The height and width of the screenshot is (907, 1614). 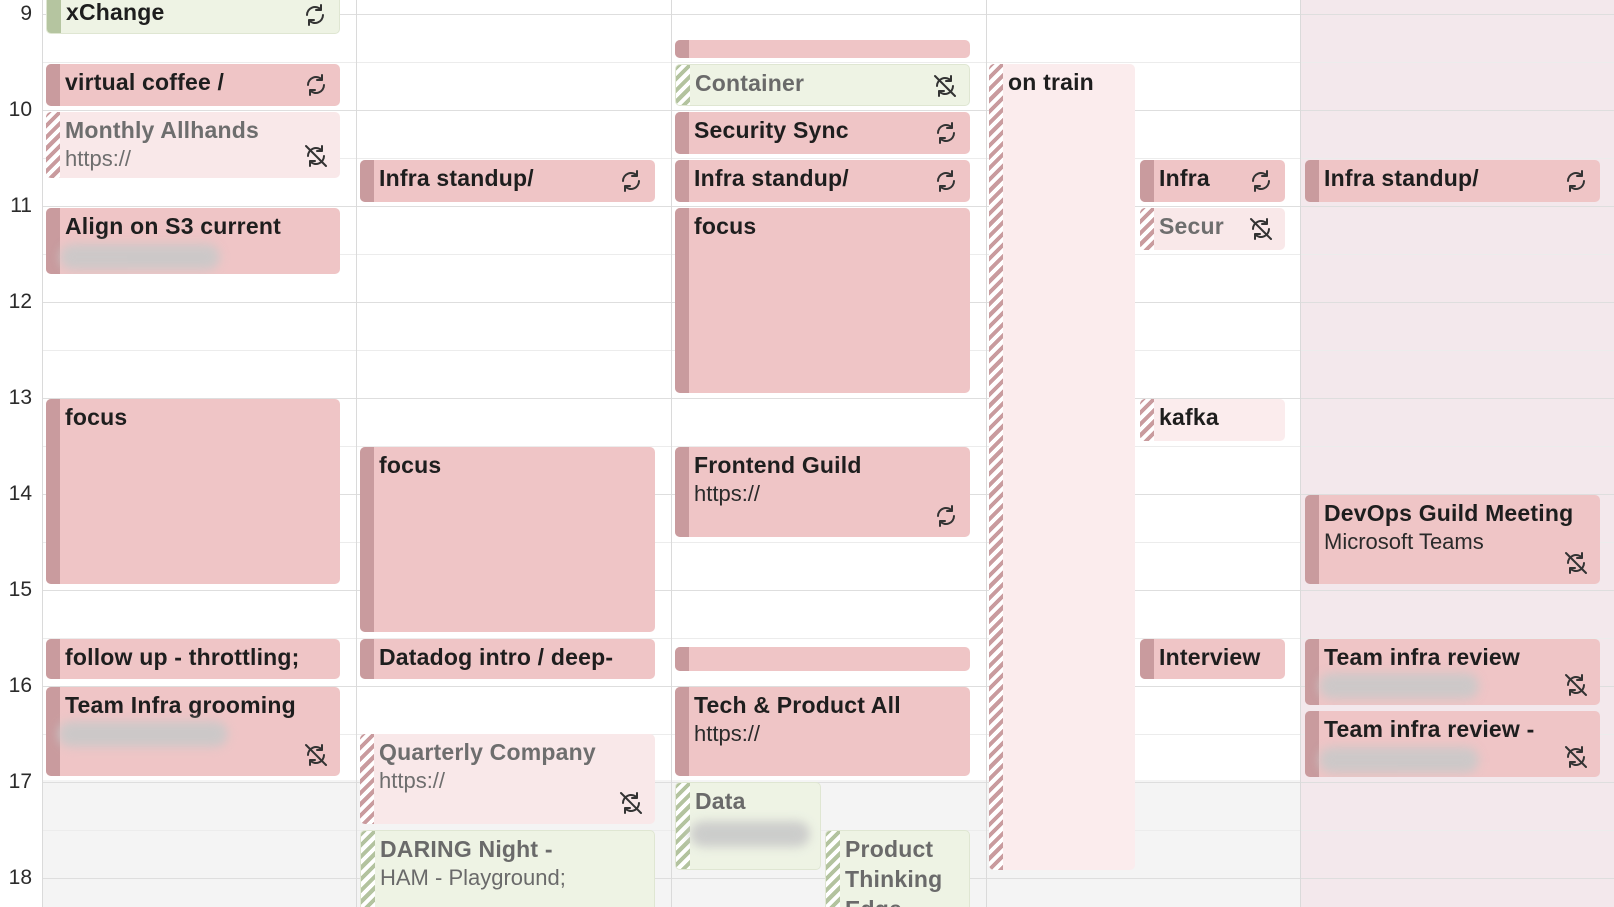 What do you see at coordinates (410, 465) in the screenshot?
I see `event-title: focus` at bounding box center [410, 465].